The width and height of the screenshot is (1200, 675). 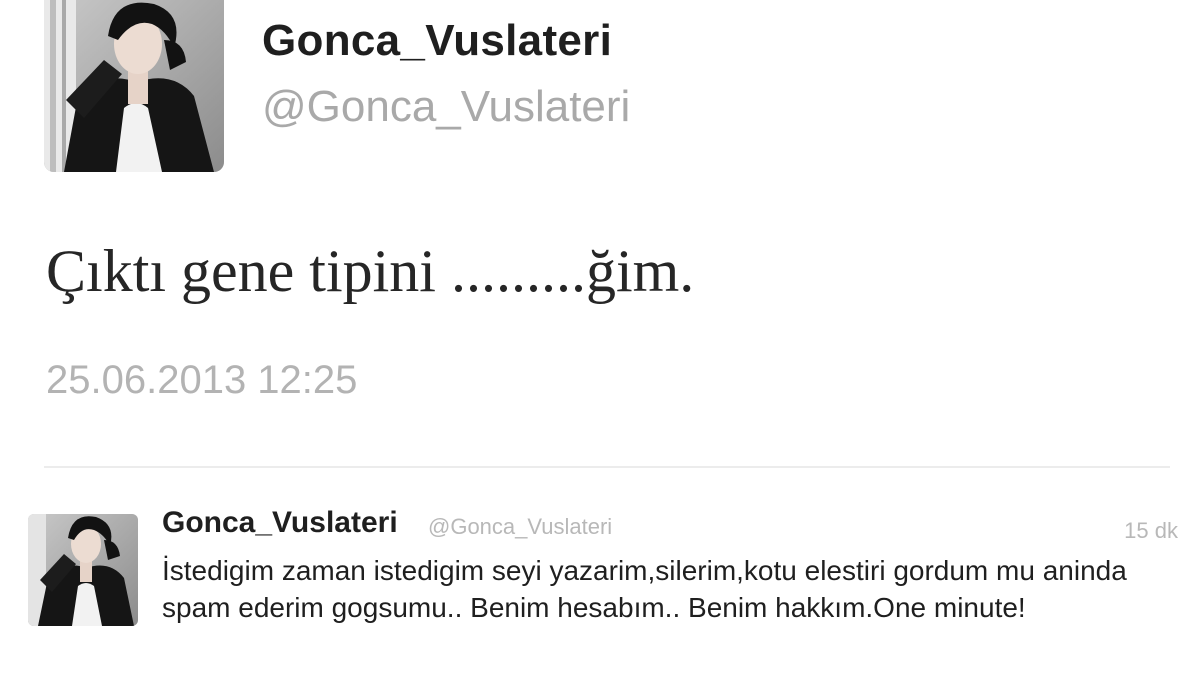 I want to click on divider, so click(x=607, y=467).